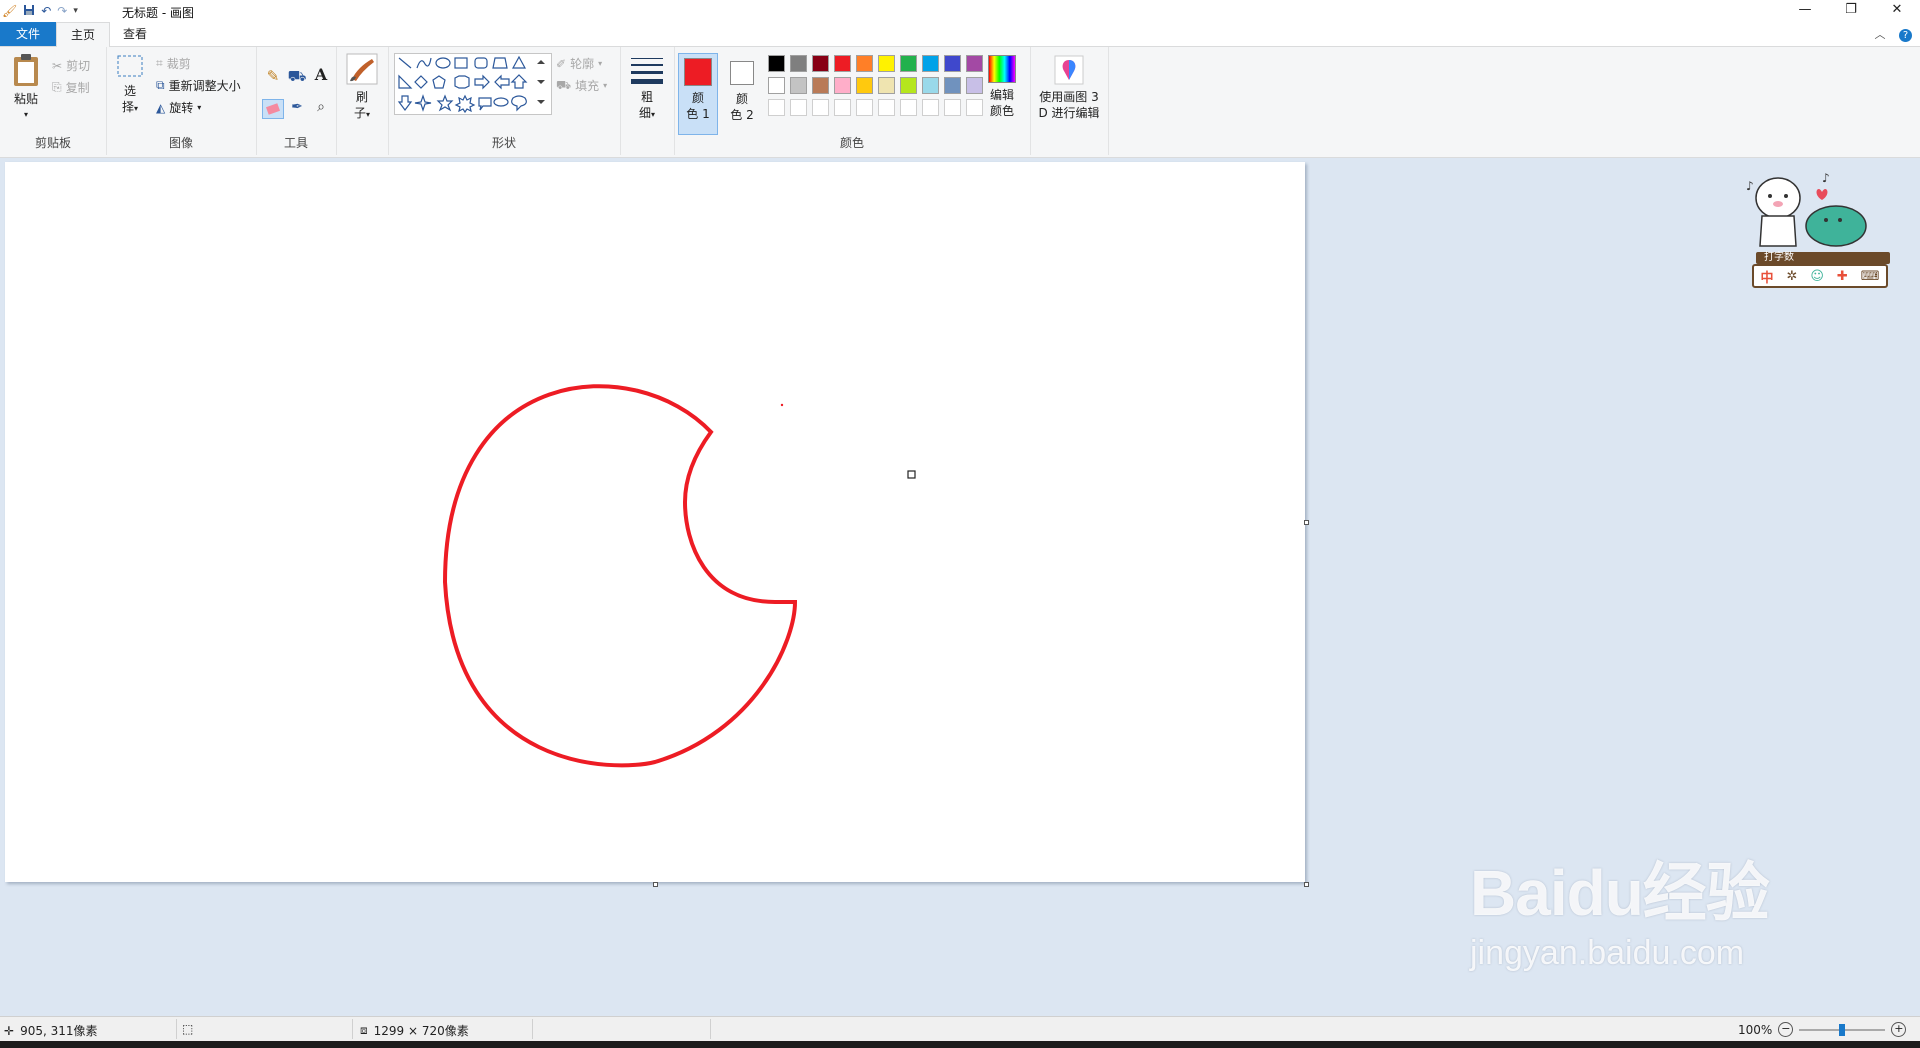  I want to click on rotate-dropdown-icon: ▾, so click(199, 107).